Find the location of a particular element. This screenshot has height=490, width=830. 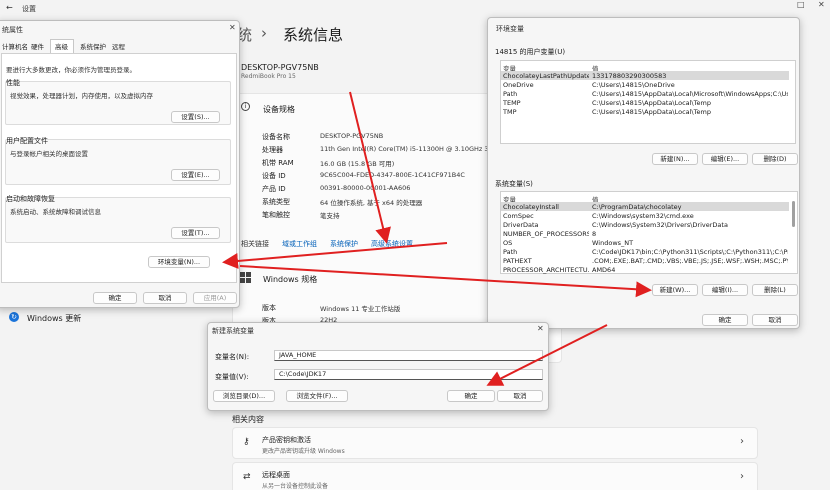

arrow-to-new-var-ok is located at coordinates (547, 355).